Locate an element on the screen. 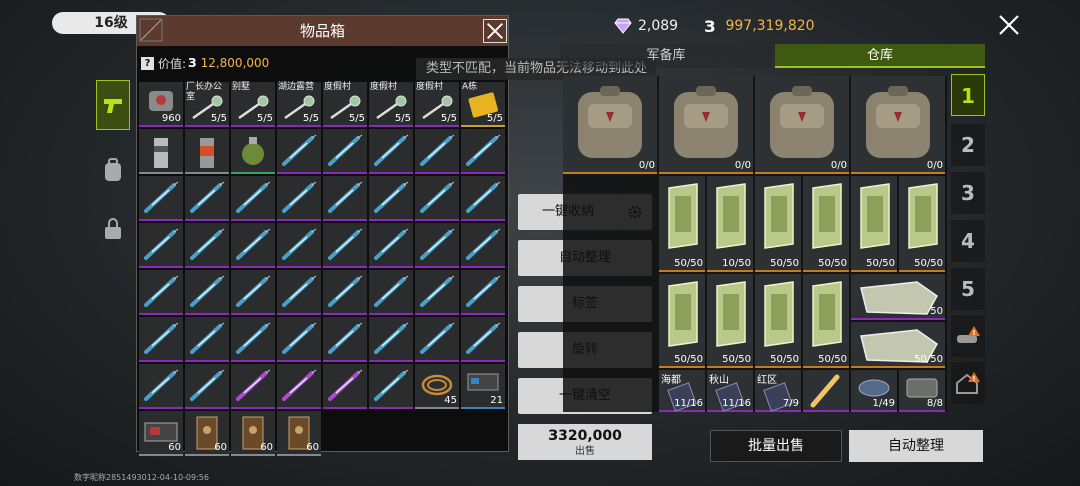 Image resolution: width=1080 pixels, height=486 pixels. page-tab-4: 4 is located at coordinates (968, 241).